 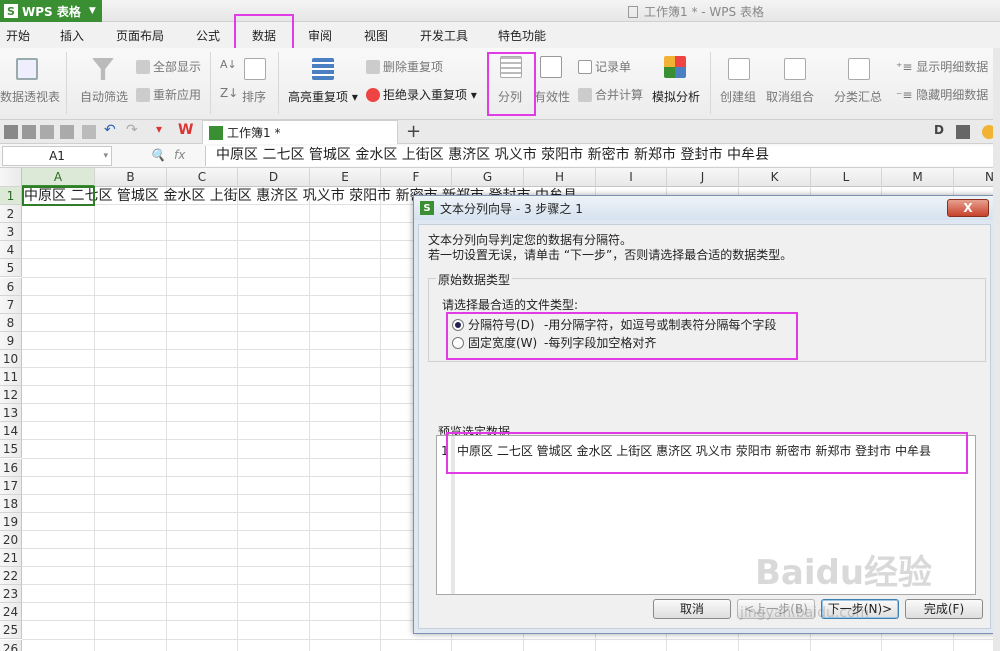 What do you see at coordinates (67, 132) in the screenshot?
I see `print-icon` at bounding box center [67, 132].